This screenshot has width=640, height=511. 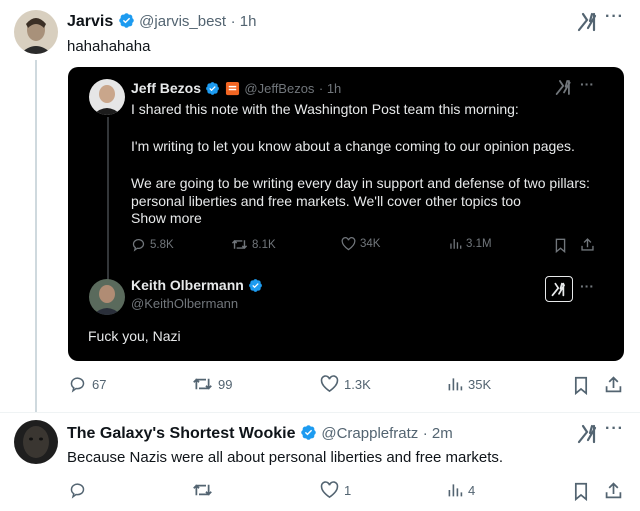 I want to click on thread-line, so click(x=36, y=236).